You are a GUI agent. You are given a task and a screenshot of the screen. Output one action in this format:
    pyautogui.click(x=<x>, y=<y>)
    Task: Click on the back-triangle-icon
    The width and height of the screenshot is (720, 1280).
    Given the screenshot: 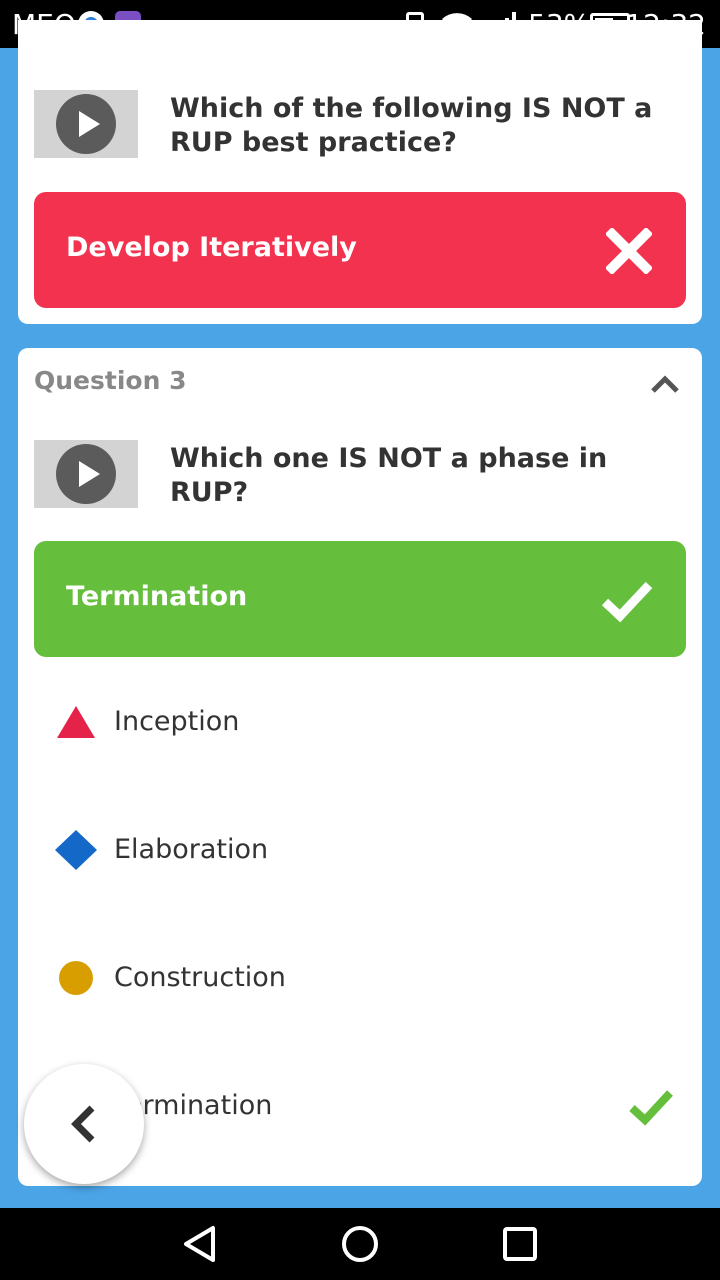 What is the action you would take?
    pyautogui.click(x=200, y=1244)
    